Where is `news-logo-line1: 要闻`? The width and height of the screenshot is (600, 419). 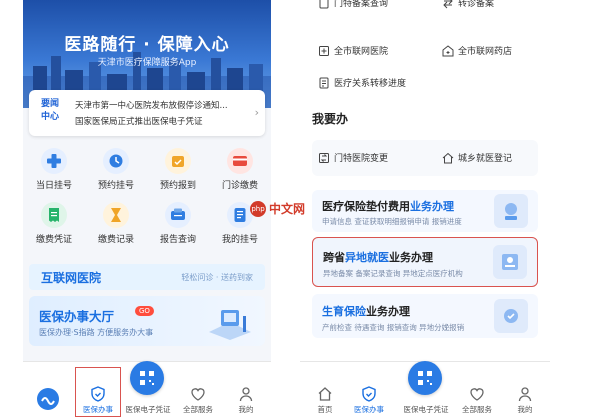
news-logo-line1: 要闻 is located at coordinates (49, 104).